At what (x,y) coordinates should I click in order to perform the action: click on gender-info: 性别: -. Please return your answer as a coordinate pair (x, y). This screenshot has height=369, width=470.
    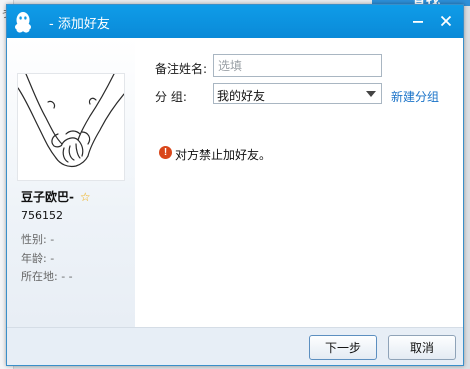
    Looking at the image, I should click on (38, 239).